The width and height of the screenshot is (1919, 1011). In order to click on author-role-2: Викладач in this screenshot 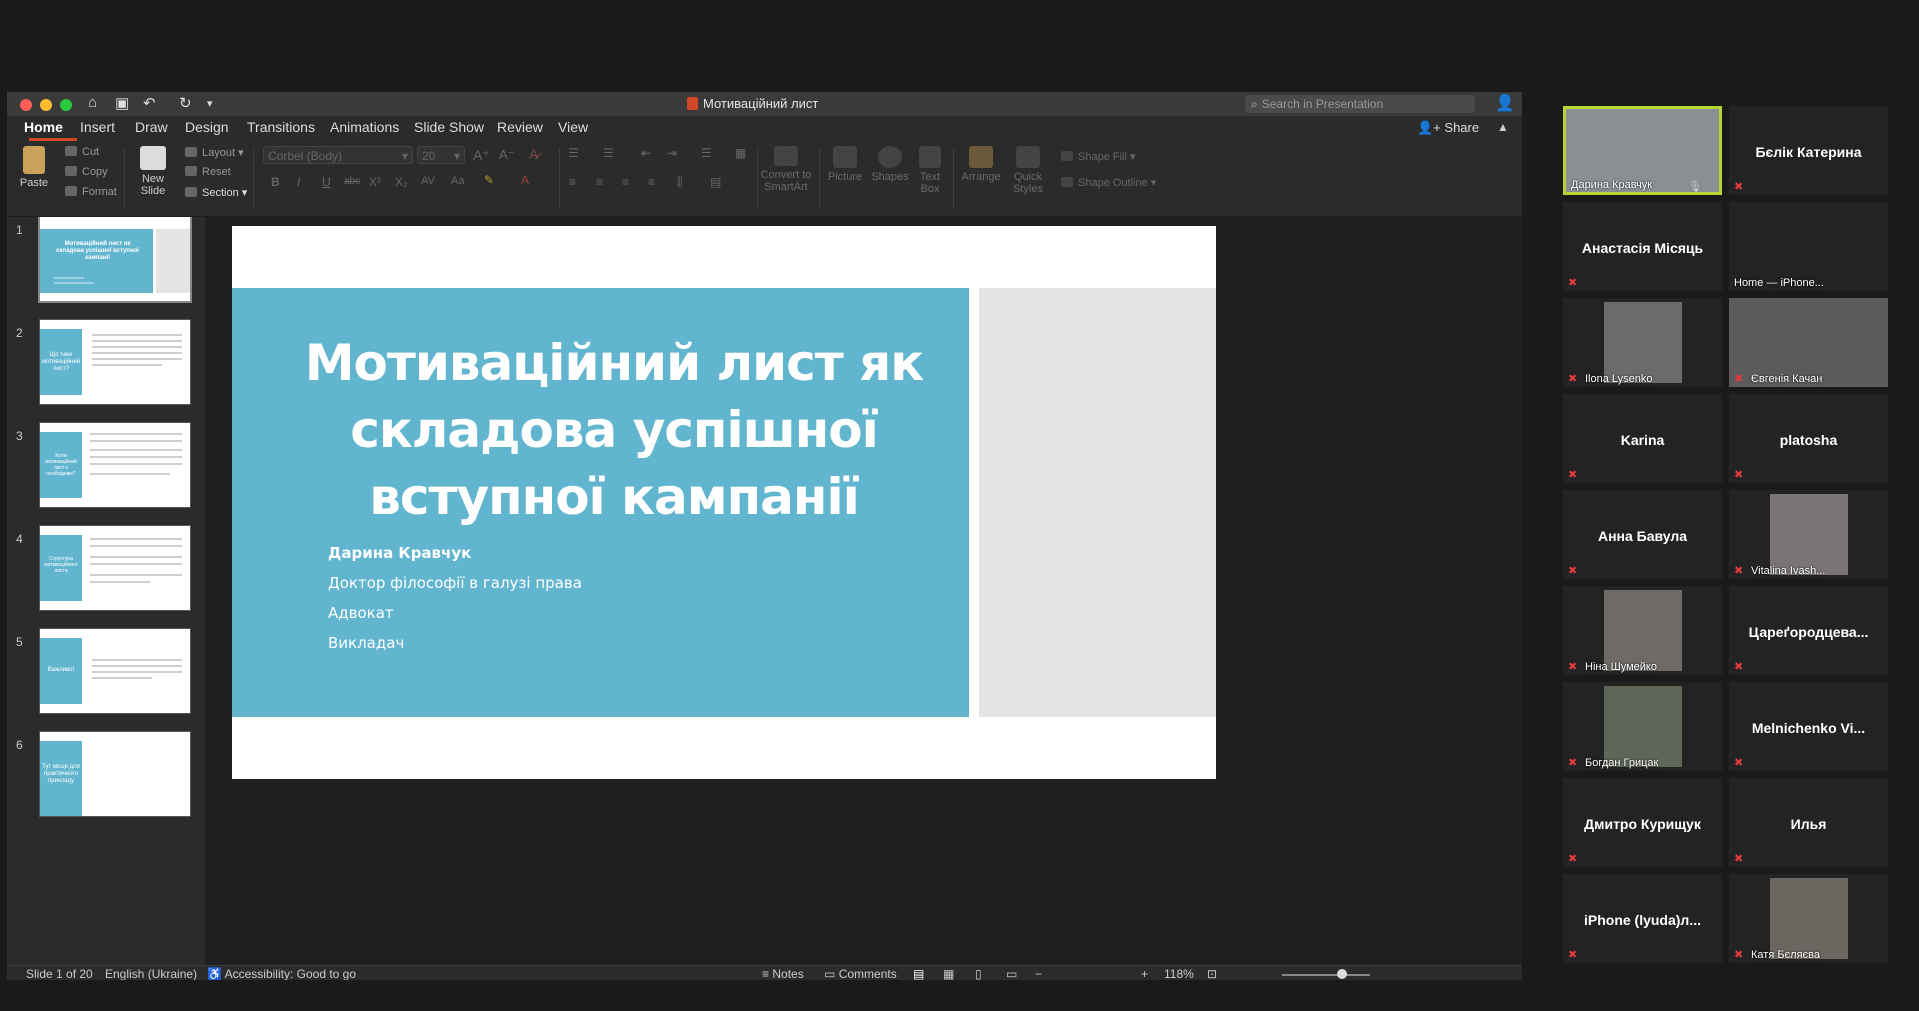, I will do `click(366, 643)`.